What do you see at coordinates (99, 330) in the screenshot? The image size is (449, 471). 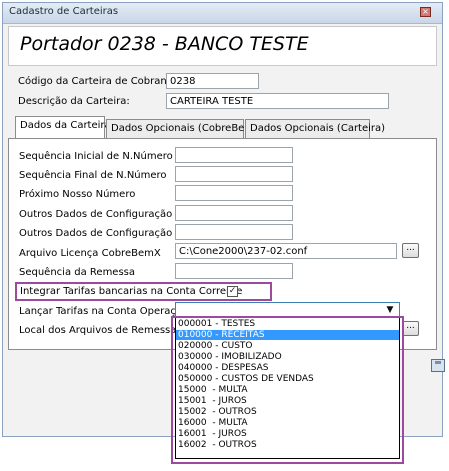 I see `local-arquivos-label: Local dos Arquivos de Remessa:` at bounding box center [99, 330].